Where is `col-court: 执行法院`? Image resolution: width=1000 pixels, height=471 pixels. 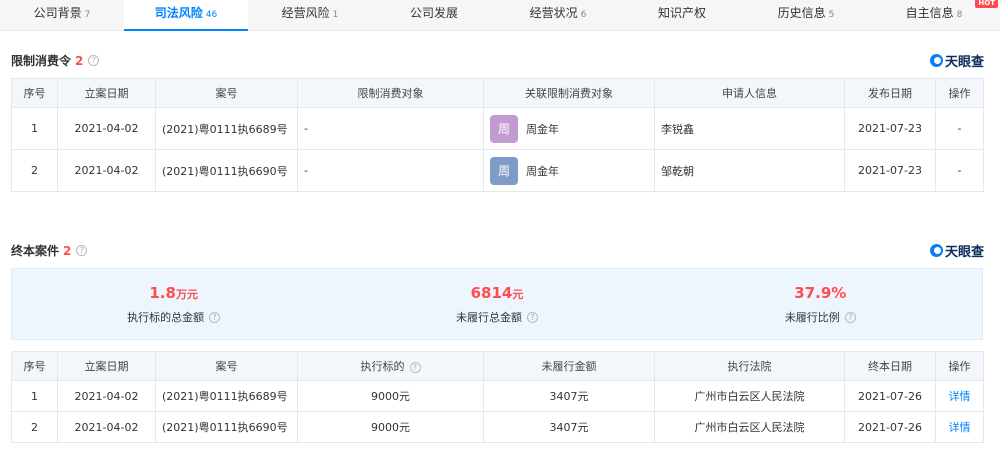
col-court: 执行法院 is located at coordinates (749, 366).